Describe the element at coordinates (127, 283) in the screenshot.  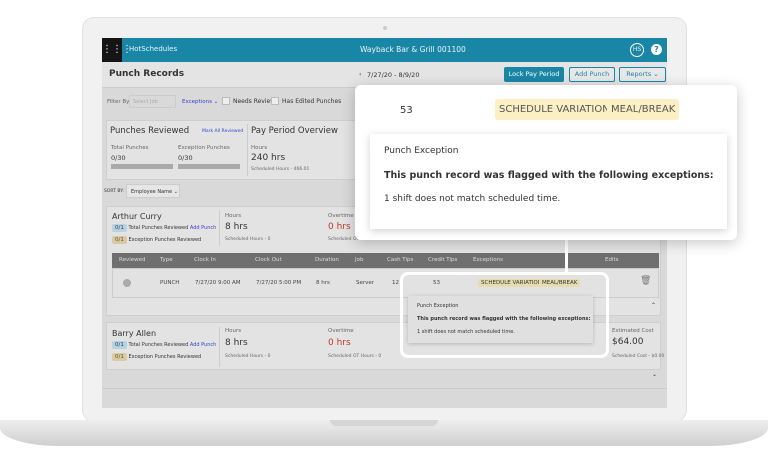
I see `reviewed-radio` at that location.